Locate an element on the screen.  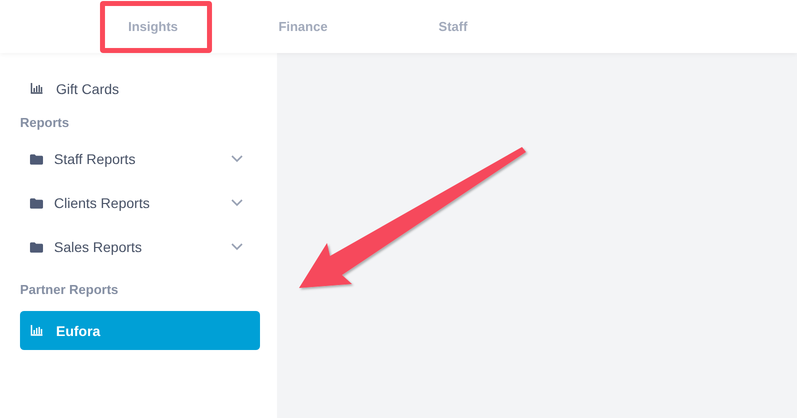
sidebar-item: Staff Reports is located at coordinates (140, 159).